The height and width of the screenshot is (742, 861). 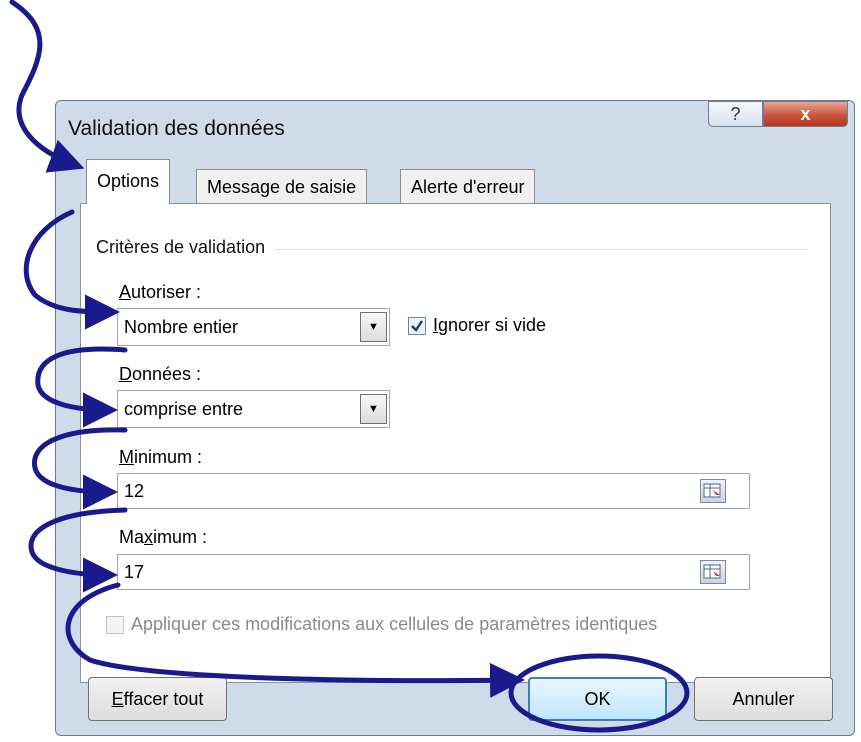 I want to click on arrow-to-maximum, so click(x=78, y=550).